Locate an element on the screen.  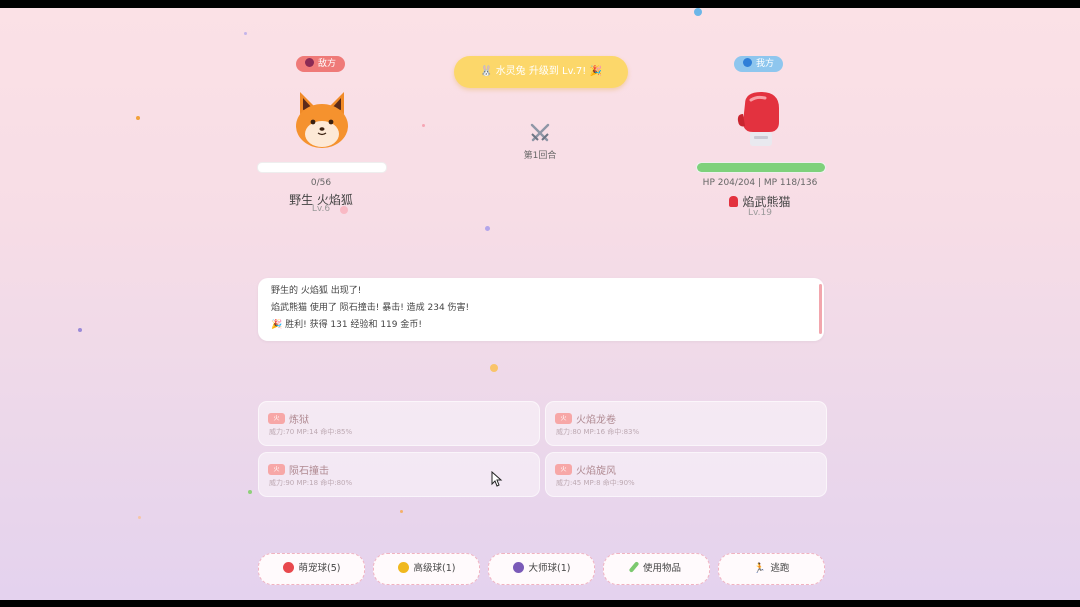
action-label: 萌宠球(5) is located at coordinates (319, 568).